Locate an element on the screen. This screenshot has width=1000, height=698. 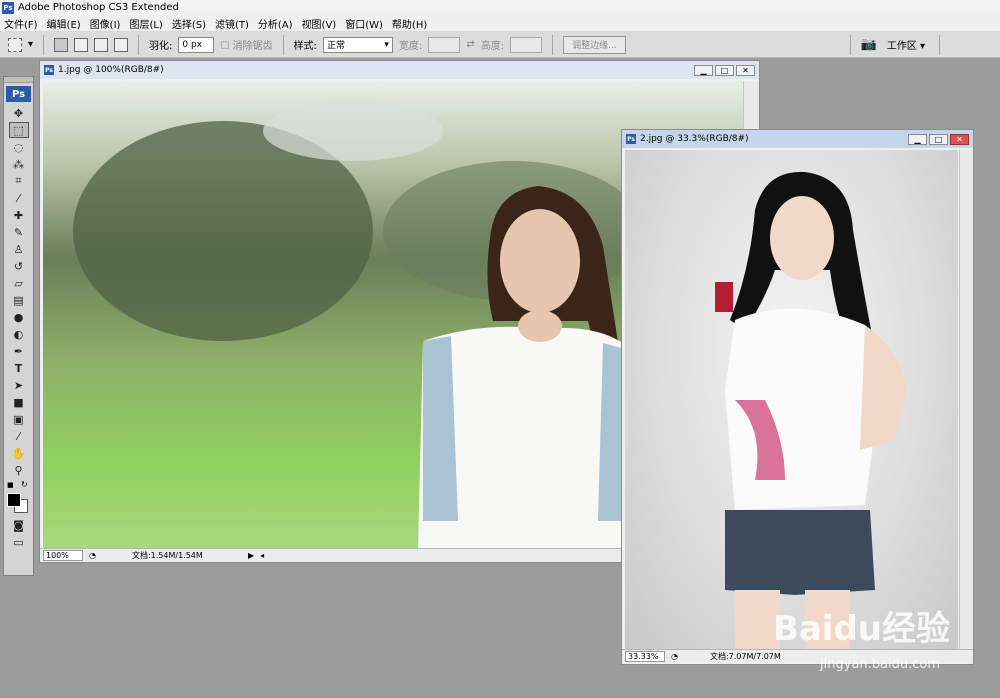
height-input is located at coordinates (526, 44).